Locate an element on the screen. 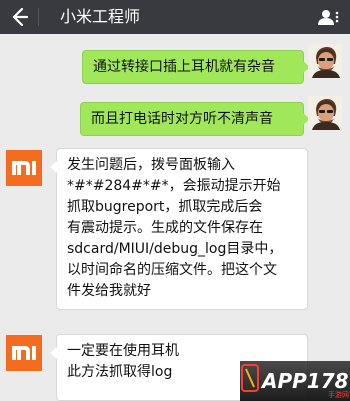 This screenshot has height=401, width=350. message-text: 而且打电话时对方听不清声音 is located at coordinates (182, 119).